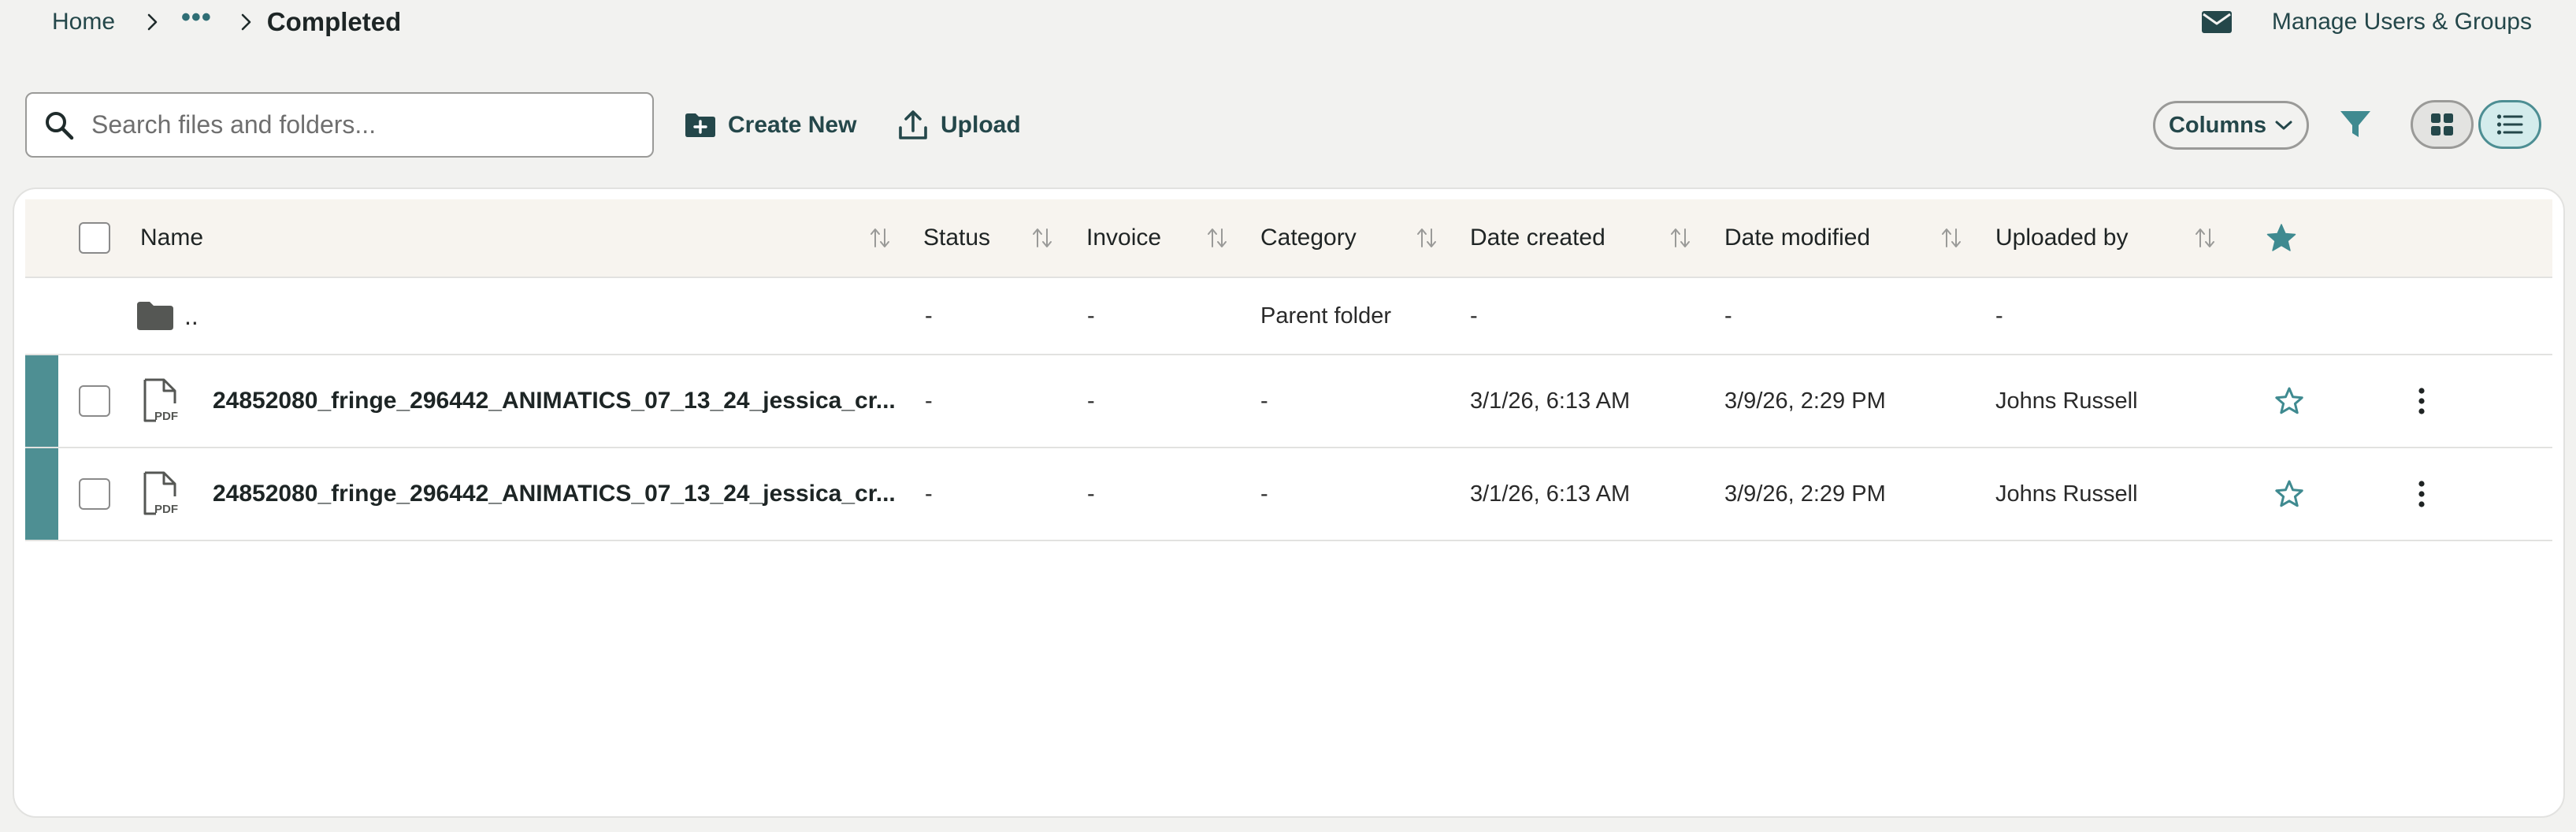  Describe the element at coordinates (1797, 238) in the screenshot. I see `column-header-date-modified: Date modified` at that location.